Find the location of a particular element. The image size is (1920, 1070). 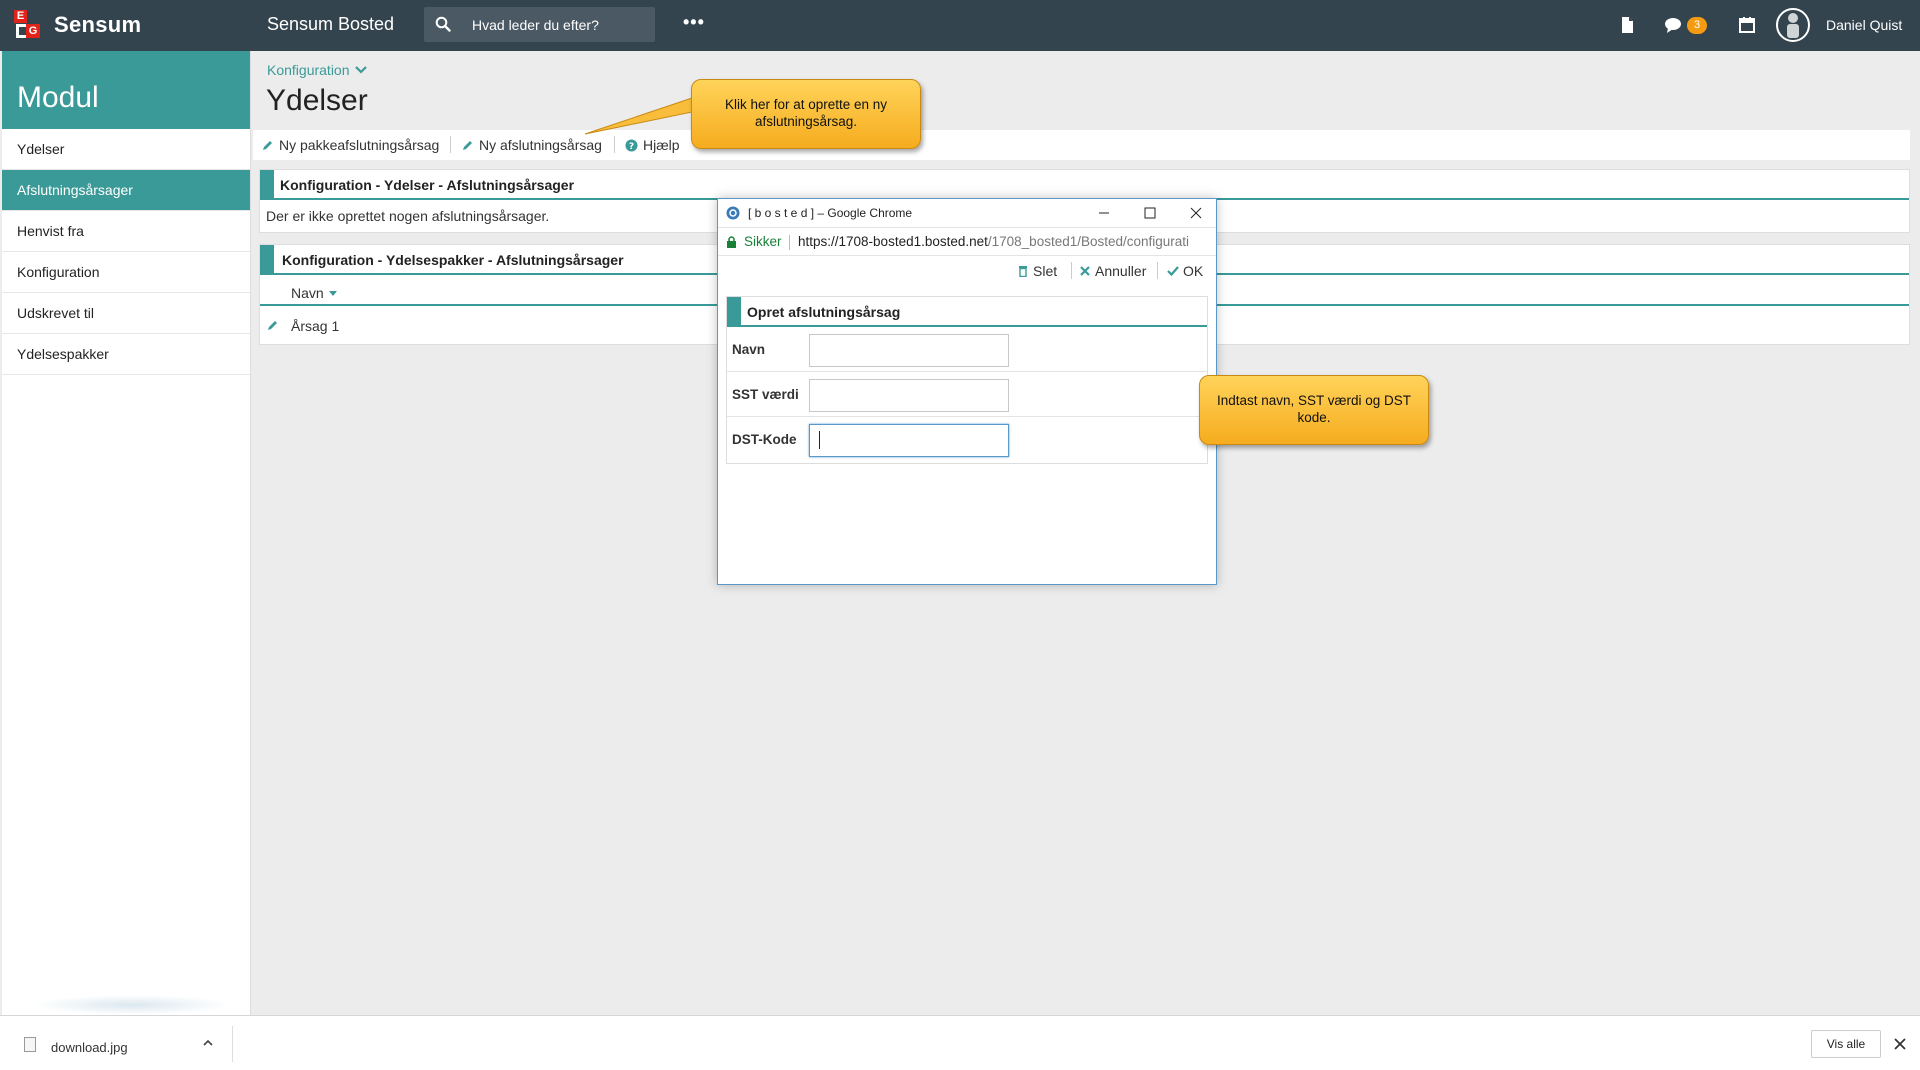

eg-logo-icon: E G is located at coordinates (28, 25).